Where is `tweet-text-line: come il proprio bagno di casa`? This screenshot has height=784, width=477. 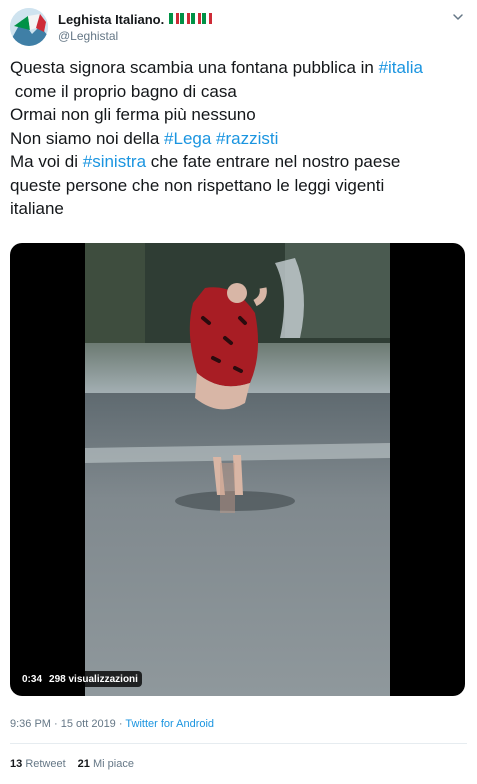
tweet-text-line: come il proprio bagno di casa is located at coordinates (238, 92).